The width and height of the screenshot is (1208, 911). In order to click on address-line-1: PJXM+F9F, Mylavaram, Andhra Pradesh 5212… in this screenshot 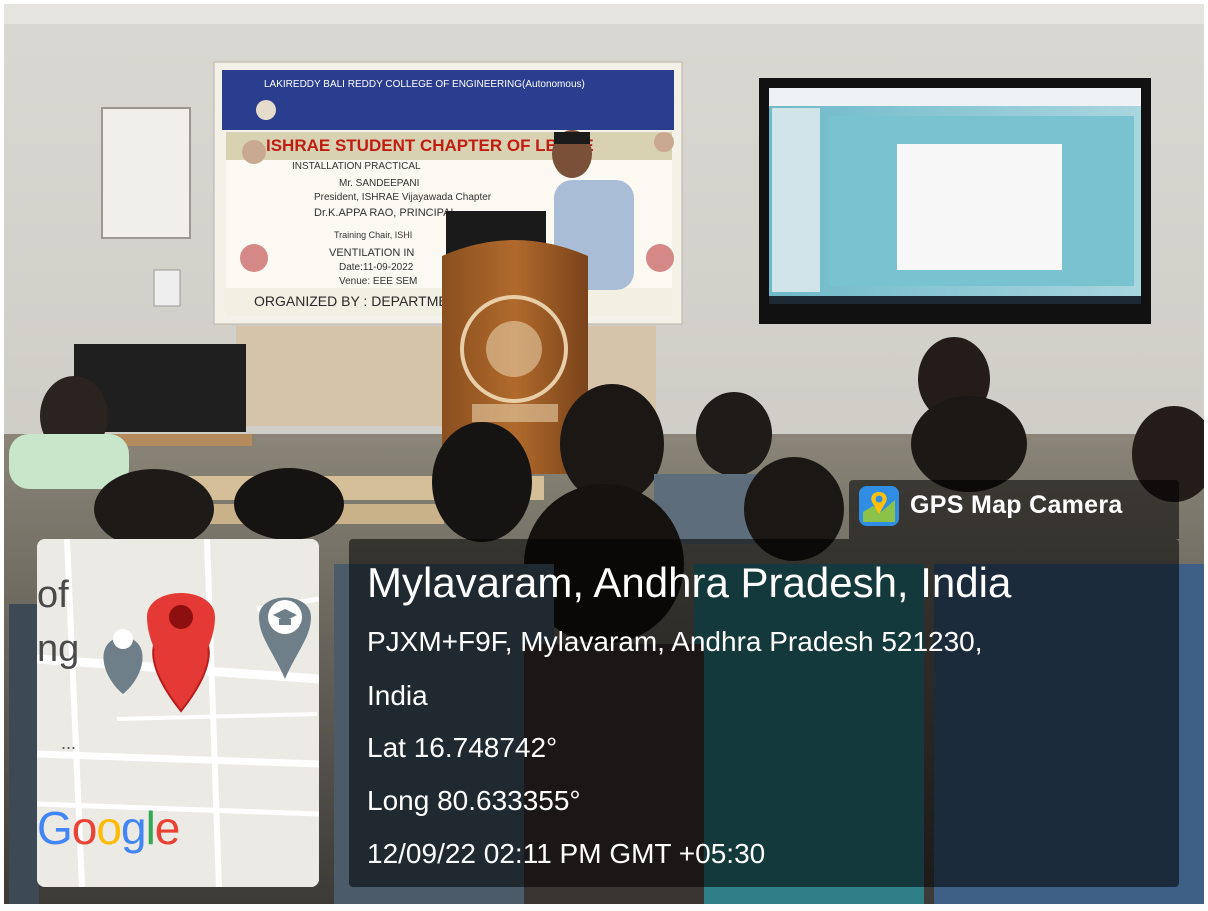, I will do `click(675, 641)`.